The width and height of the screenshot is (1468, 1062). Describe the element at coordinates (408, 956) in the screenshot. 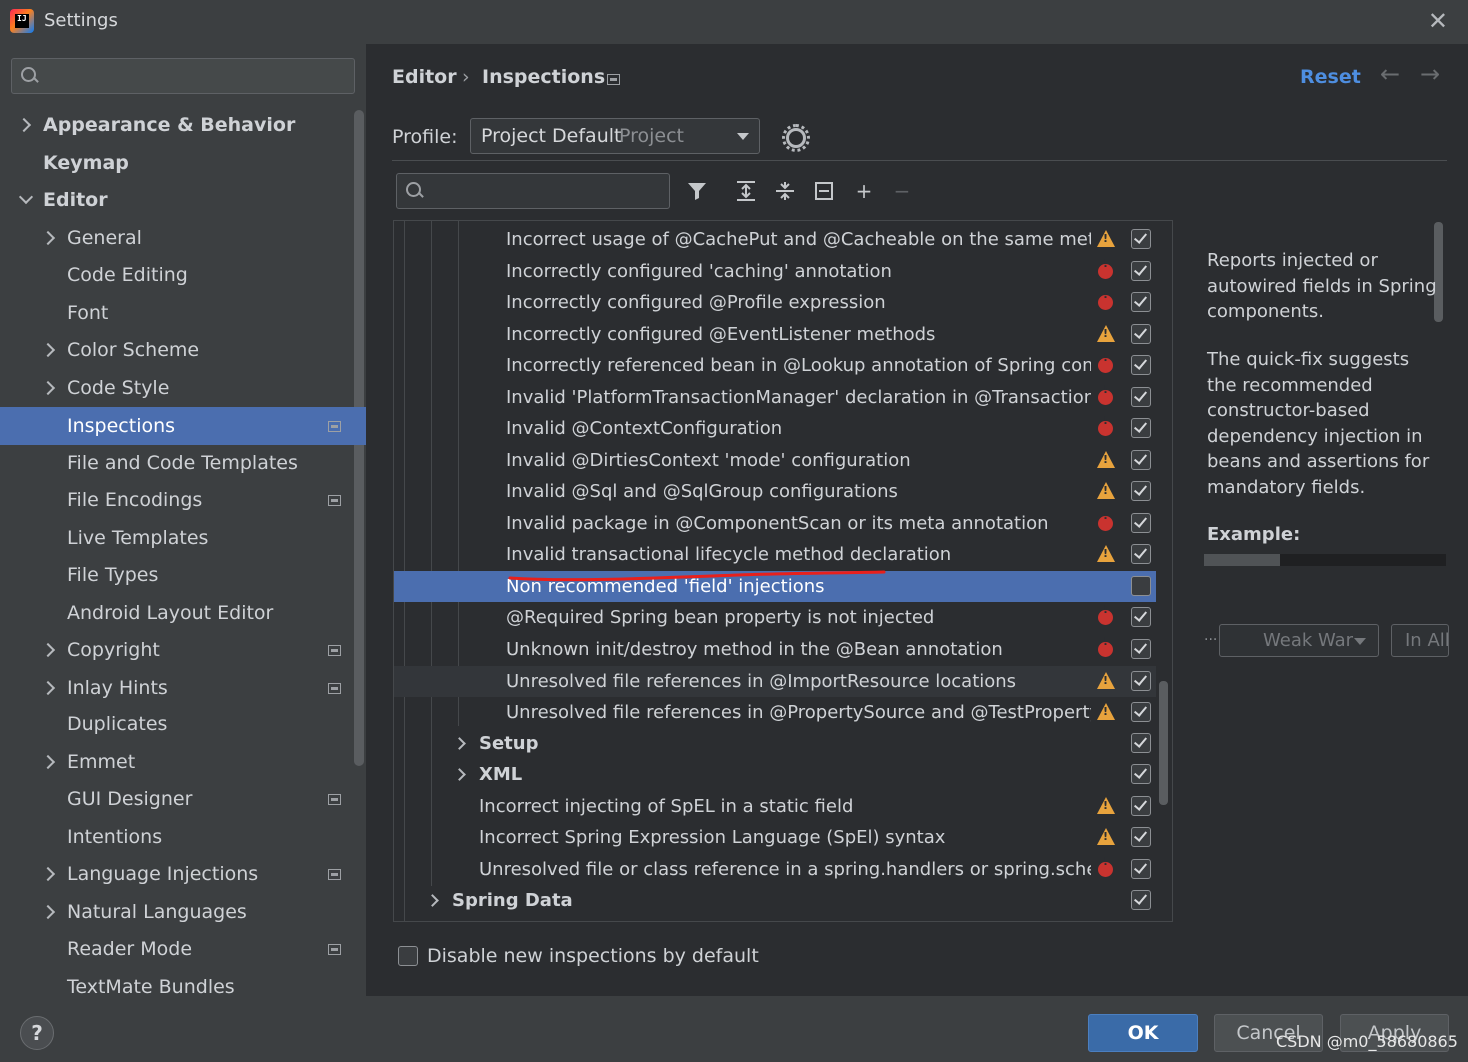

I see `disable-new-inspections-checkbox` at that location.